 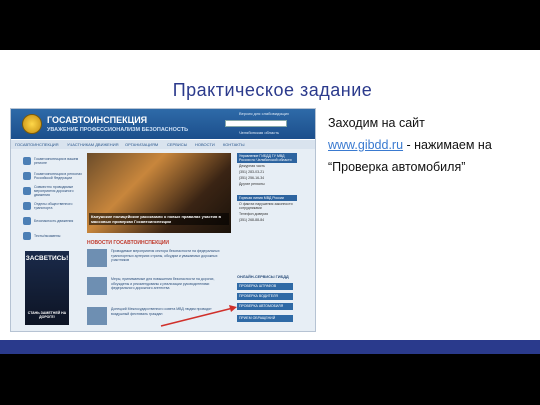 I want to click on bottom-bar, so click(x=270, y=347).